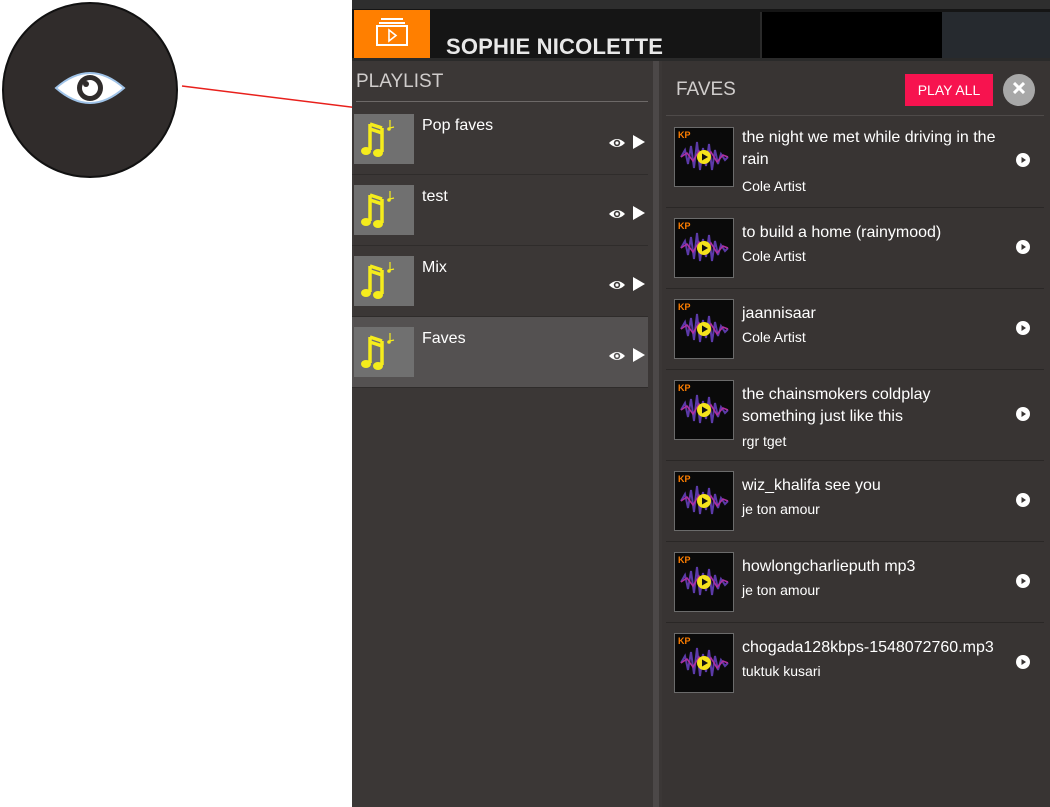 This screenshot has width=1050, height=807. Describe the element at coordinates (949, 90) in the screenshot. I see `play-all-button: PLAY ALL` at that location.